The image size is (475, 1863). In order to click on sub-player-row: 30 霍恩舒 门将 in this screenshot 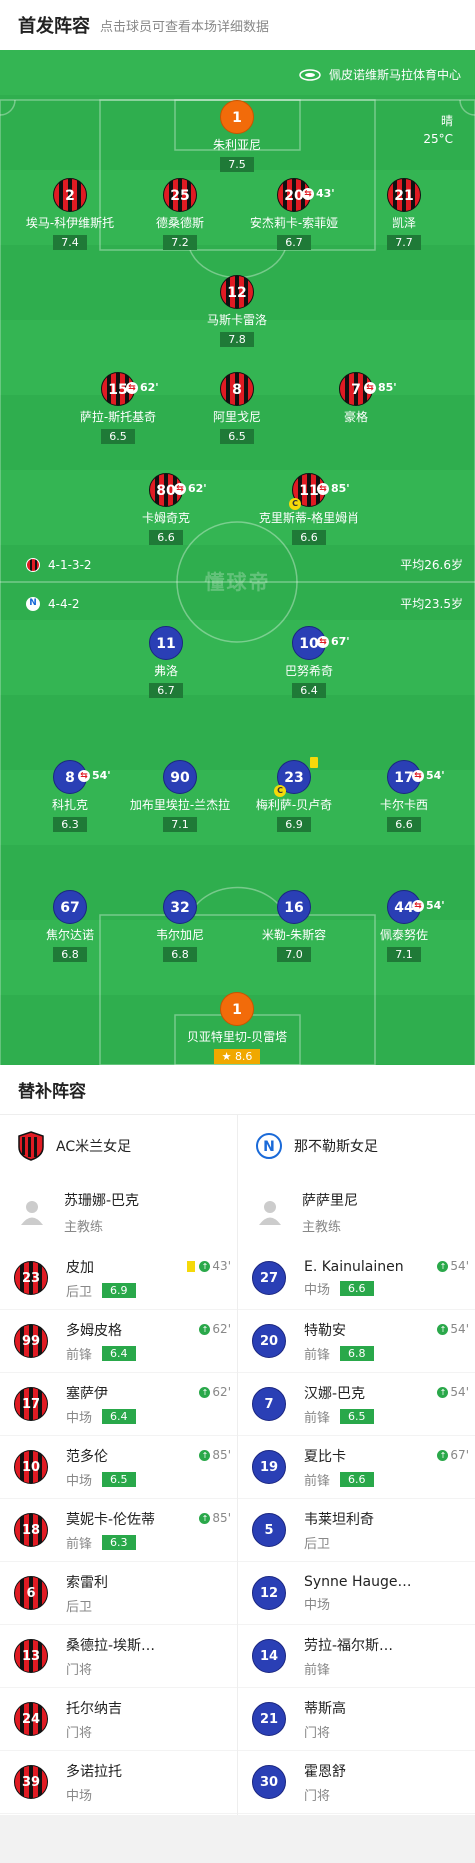, I will do `click(356, 1782)`.